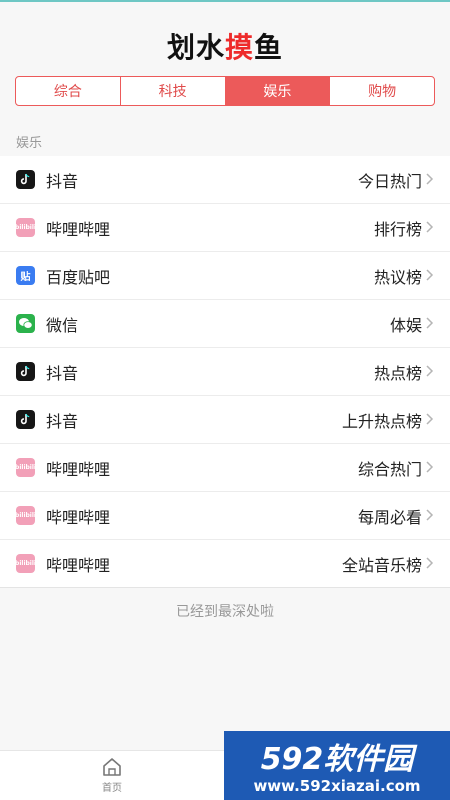 Image resolution: width=450 pixels, height=800 pixels. I want to click on tab-gouwu: 购物, so click(382, 91).